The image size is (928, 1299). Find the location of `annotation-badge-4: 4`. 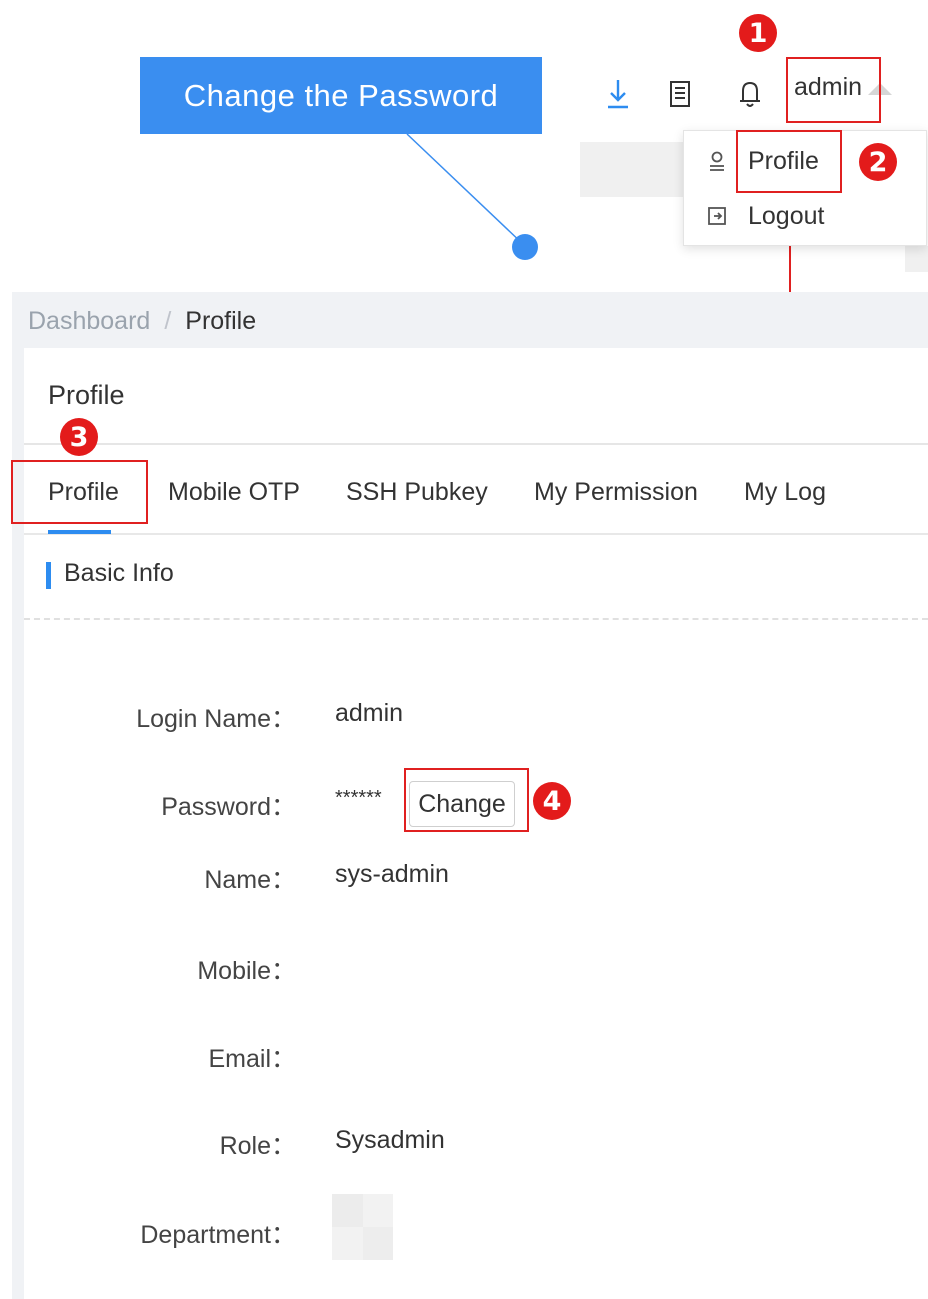

annotation-badge-4: 4 is located at coordinates (552, 801).